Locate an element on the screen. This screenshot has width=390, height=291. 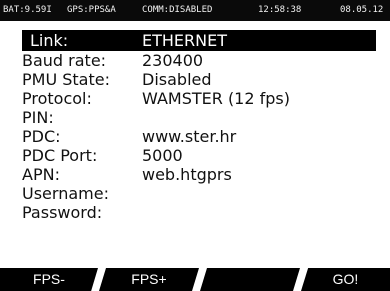
field-label: PDC Port: is located at coordinates (60, 155).